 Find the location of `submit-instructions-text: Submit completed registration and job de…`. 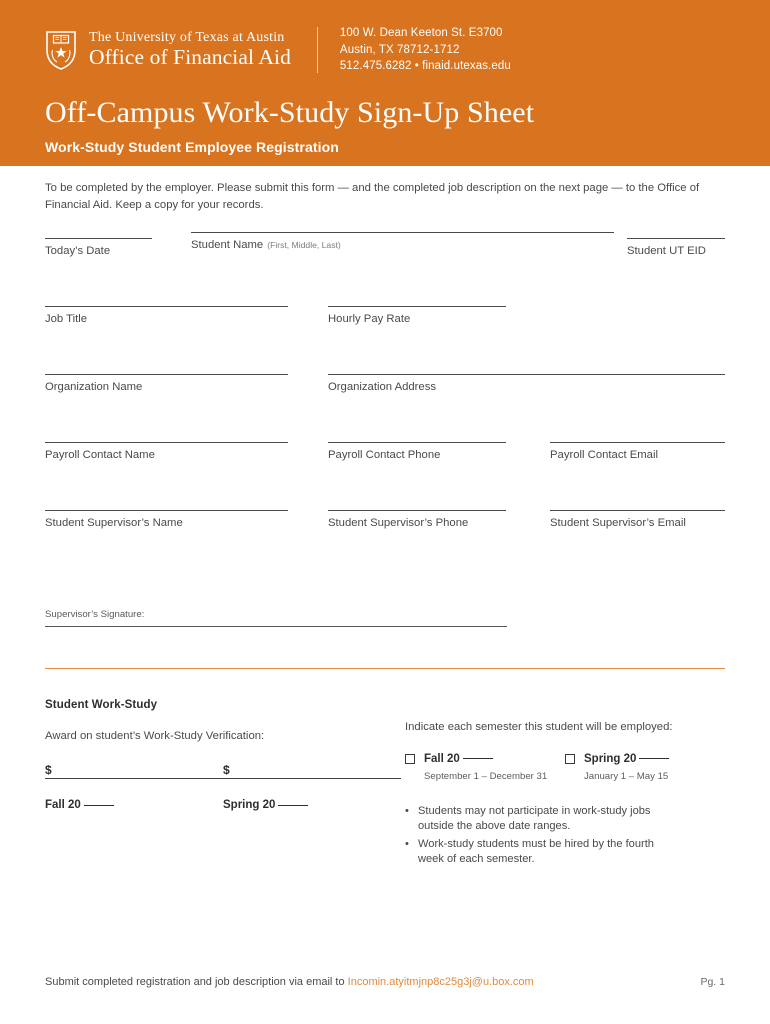

submit-instructions-text: Submit completed registration and job de… is located at coordinates (196, 982).